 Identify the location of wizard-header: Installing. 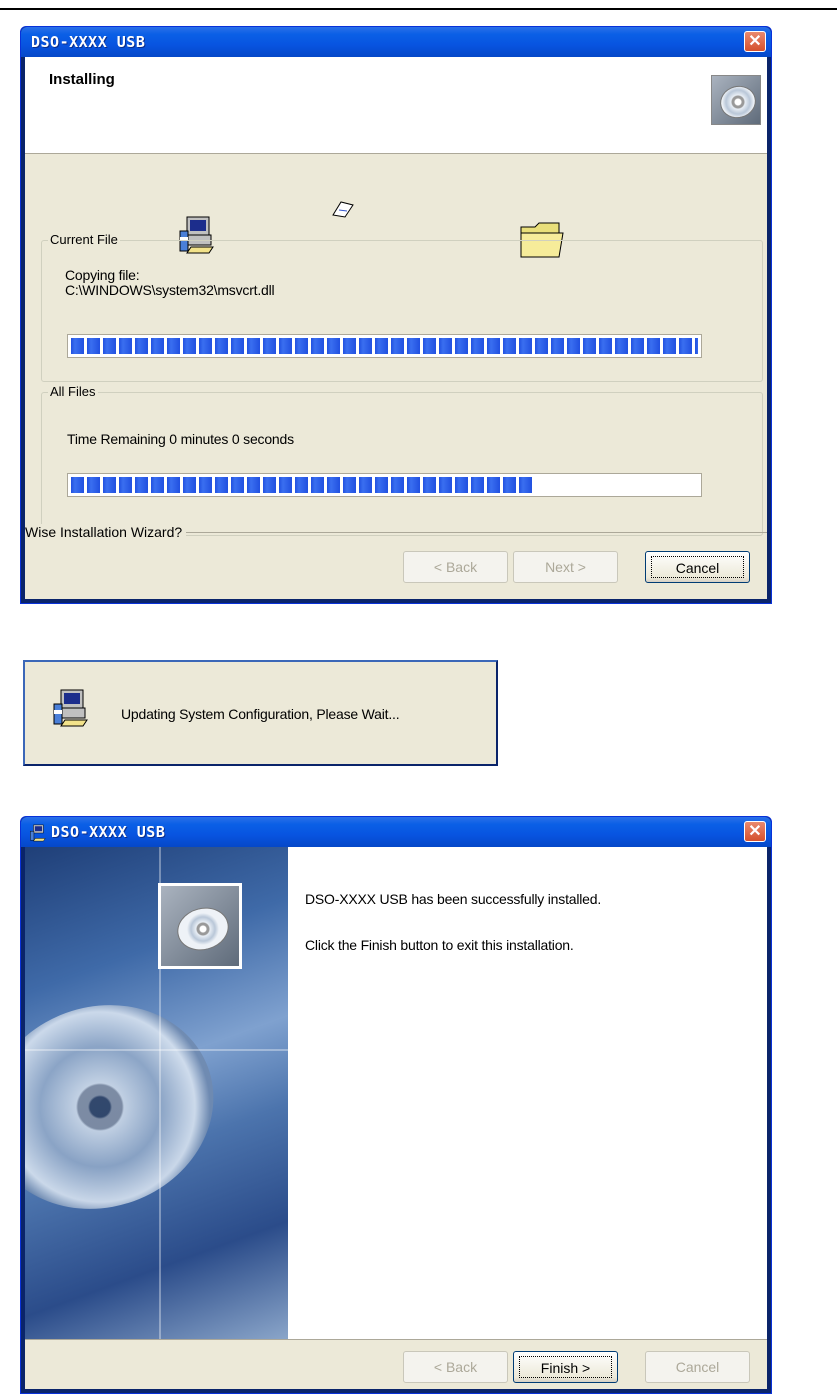
(396, 105).